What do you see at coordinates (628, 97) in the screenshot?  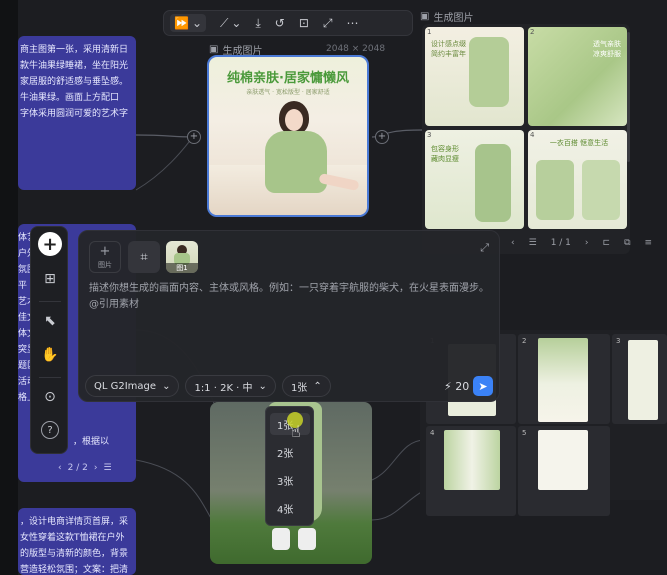 I see `gallery-scrollbar` at bounding box center [628, 97].